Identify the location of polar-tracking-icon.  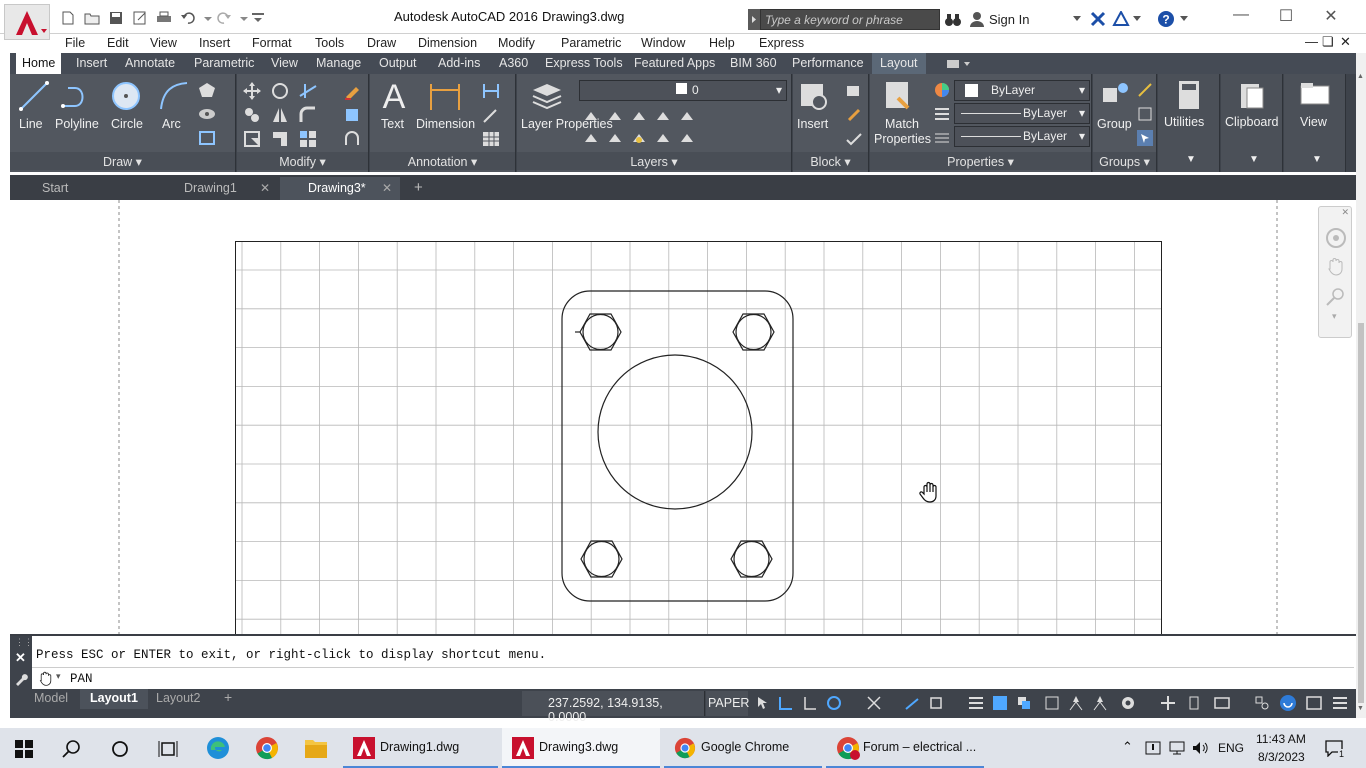
(834, 703).